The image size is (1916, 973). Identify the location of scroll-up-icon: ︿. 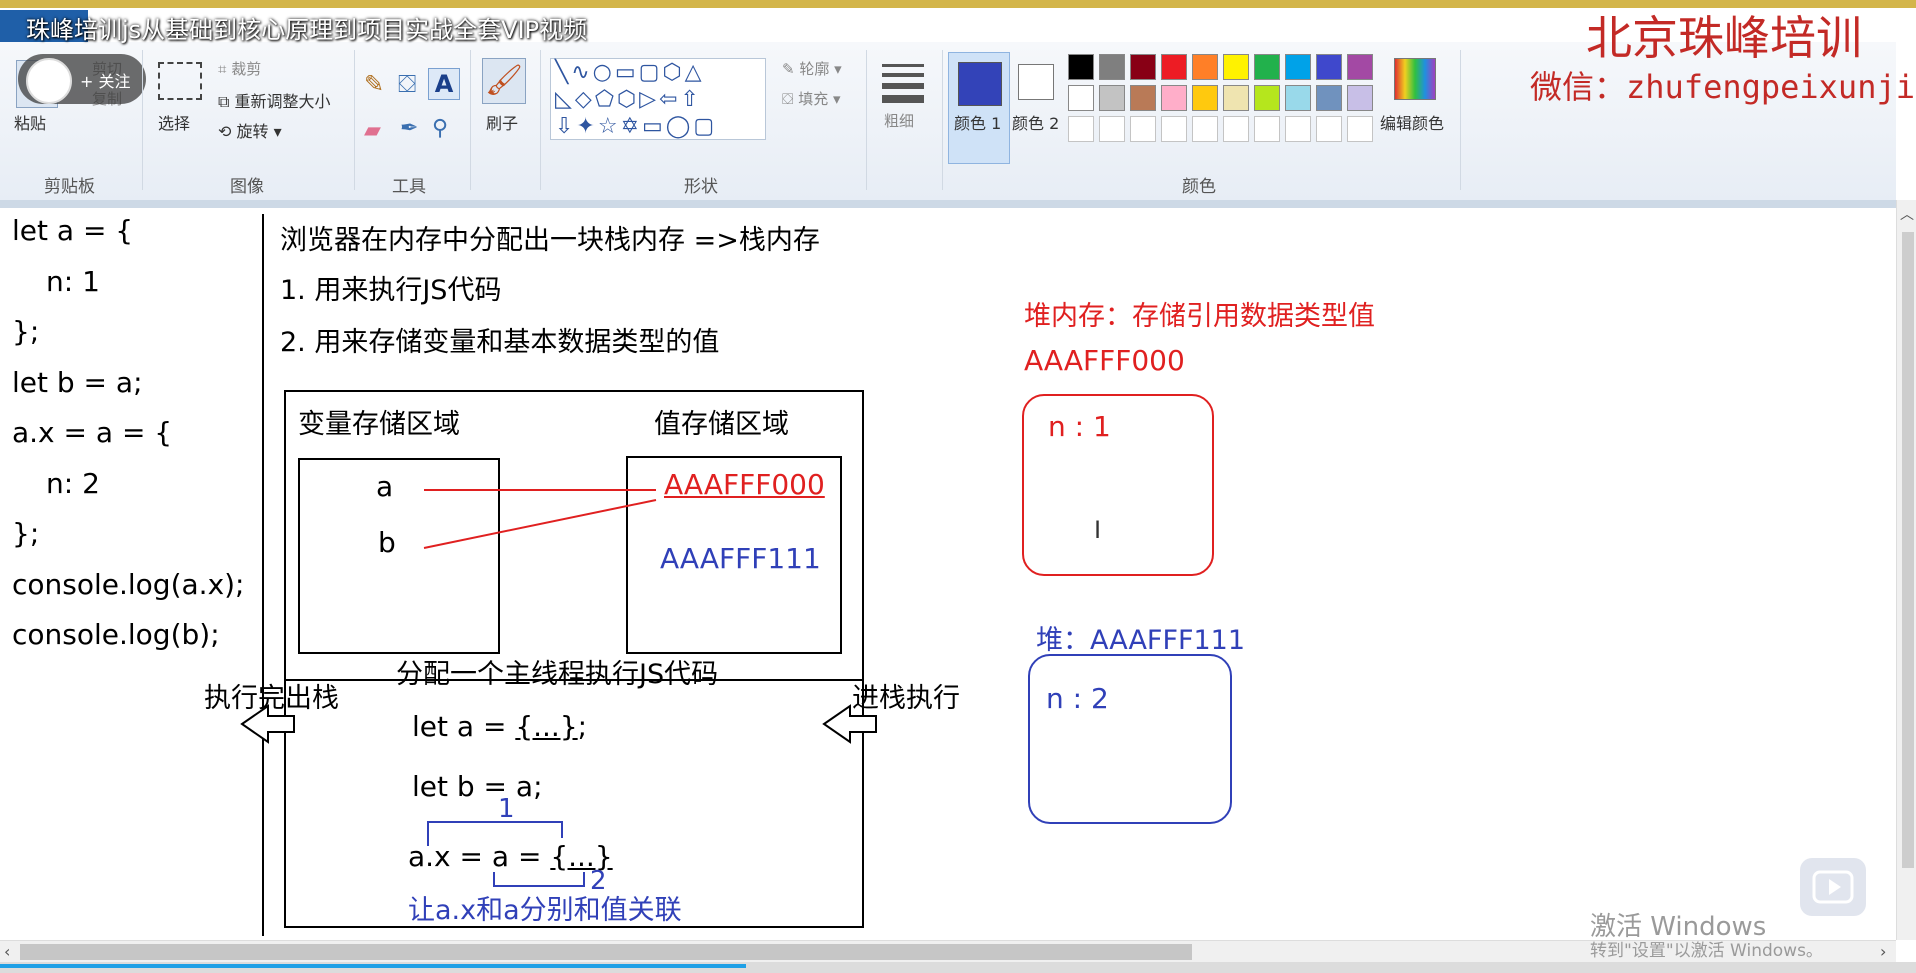
(1907, 214).